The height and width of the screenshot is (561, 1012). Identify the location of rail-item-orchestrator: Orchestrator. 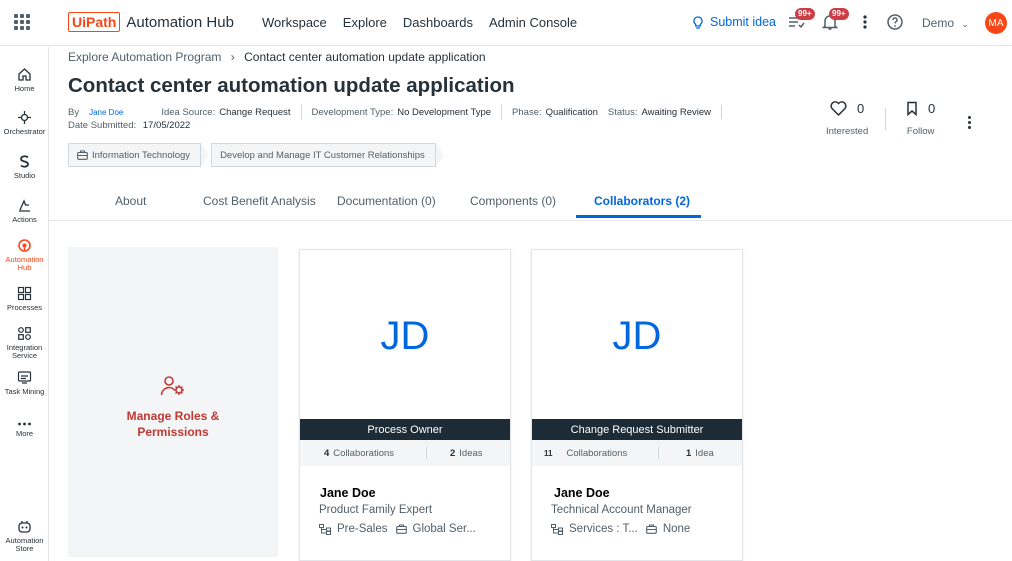
(24, 123).